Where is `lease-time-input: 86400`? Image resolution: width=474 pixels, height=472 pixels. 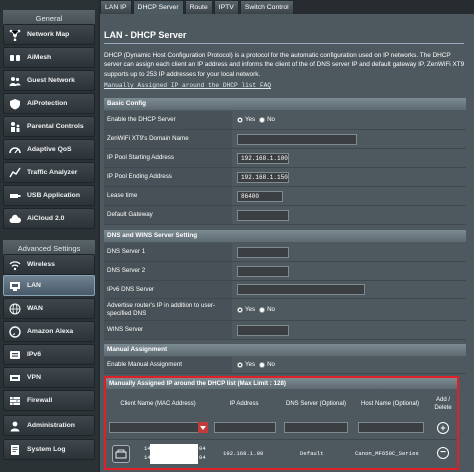 lease-time-input: 86400 is located at coordinates (260, 196).